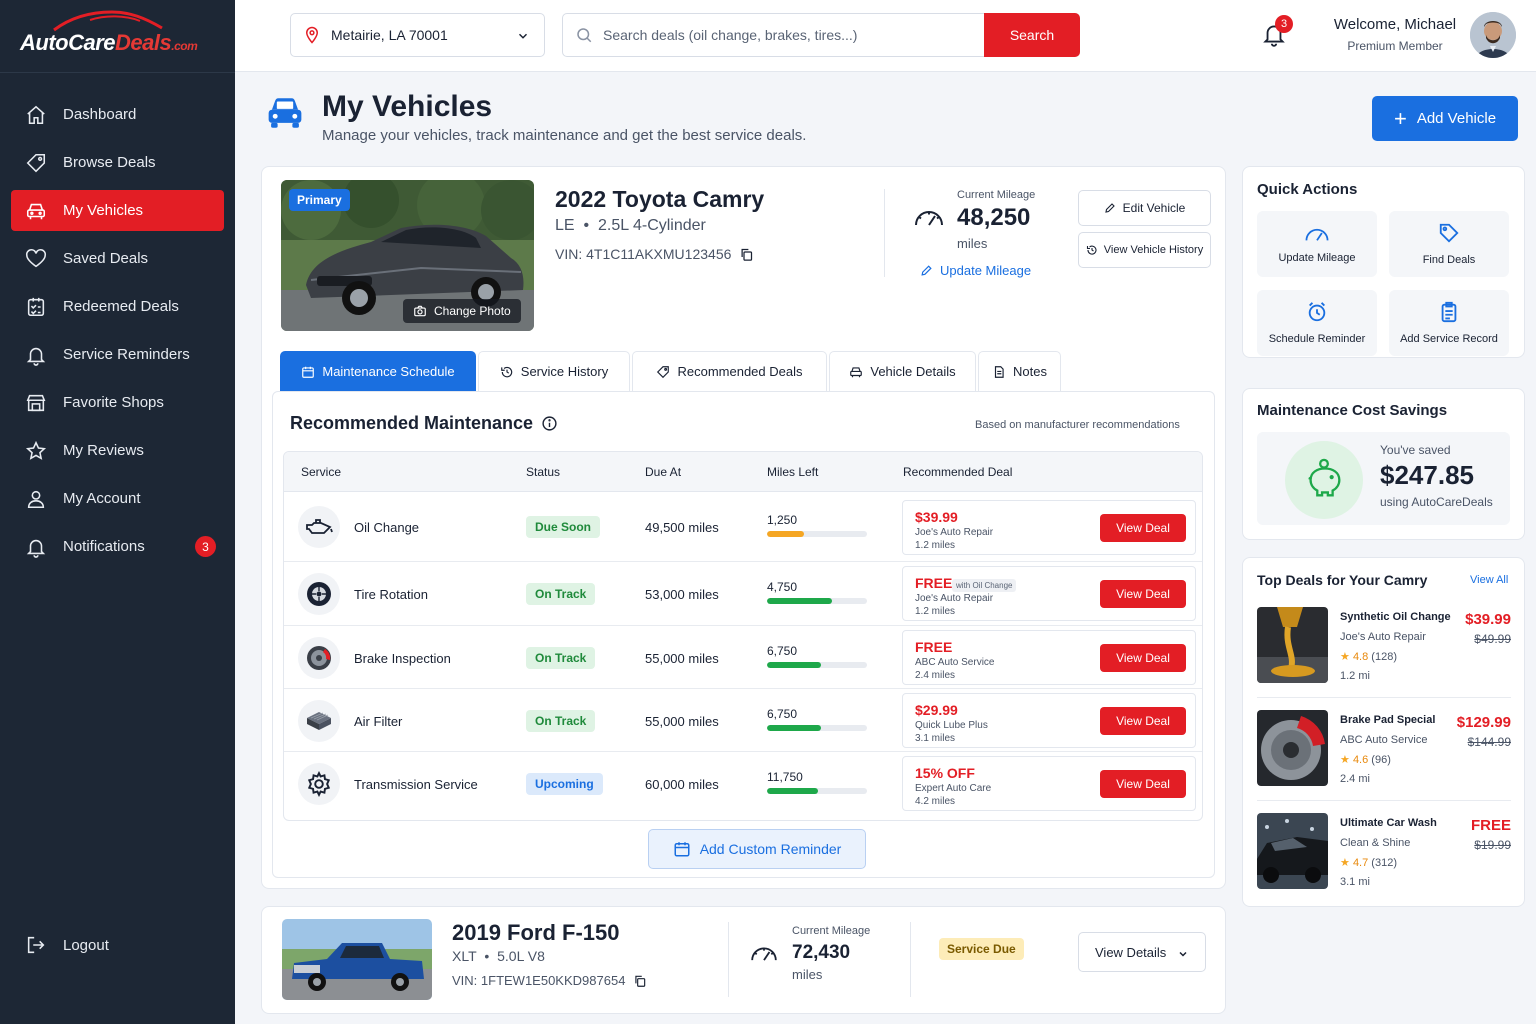 This screenshot has width=1536, height=1024. What do you see at coordinates (975, 270) in the screenshot?
I see `update-mileage-link: Update Mileage` at bounding box center [975, 270].